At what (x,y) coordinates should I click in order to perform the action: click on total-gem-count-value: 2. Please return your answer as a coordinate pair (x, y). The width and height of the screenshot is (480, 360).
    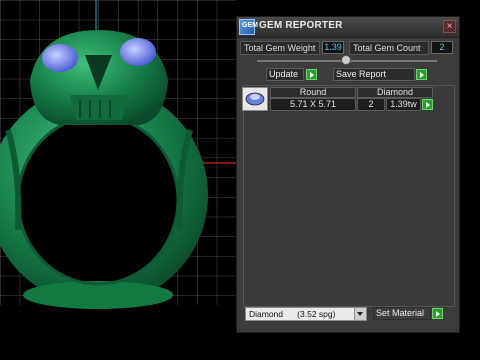
    Looking at the image, I should click on (442, 47).